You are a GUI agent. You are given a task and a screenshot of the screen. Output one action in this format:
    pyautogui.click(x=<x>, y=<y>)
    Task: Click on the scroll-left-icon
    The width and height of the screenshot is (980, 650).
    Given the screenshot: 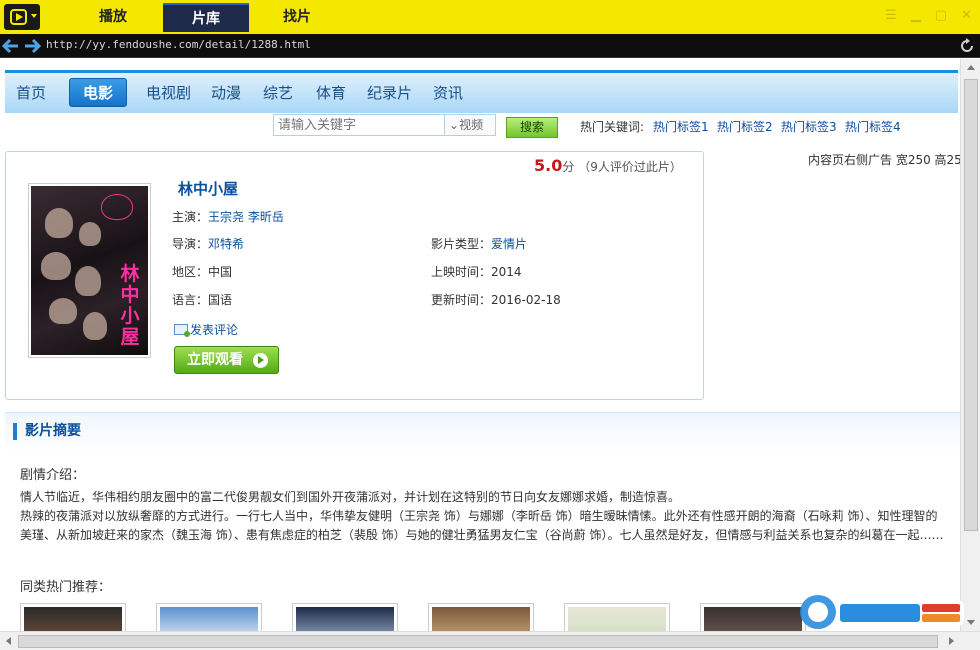 What is the action you would take?
    pyautogui.click(x=8, y=641)
    